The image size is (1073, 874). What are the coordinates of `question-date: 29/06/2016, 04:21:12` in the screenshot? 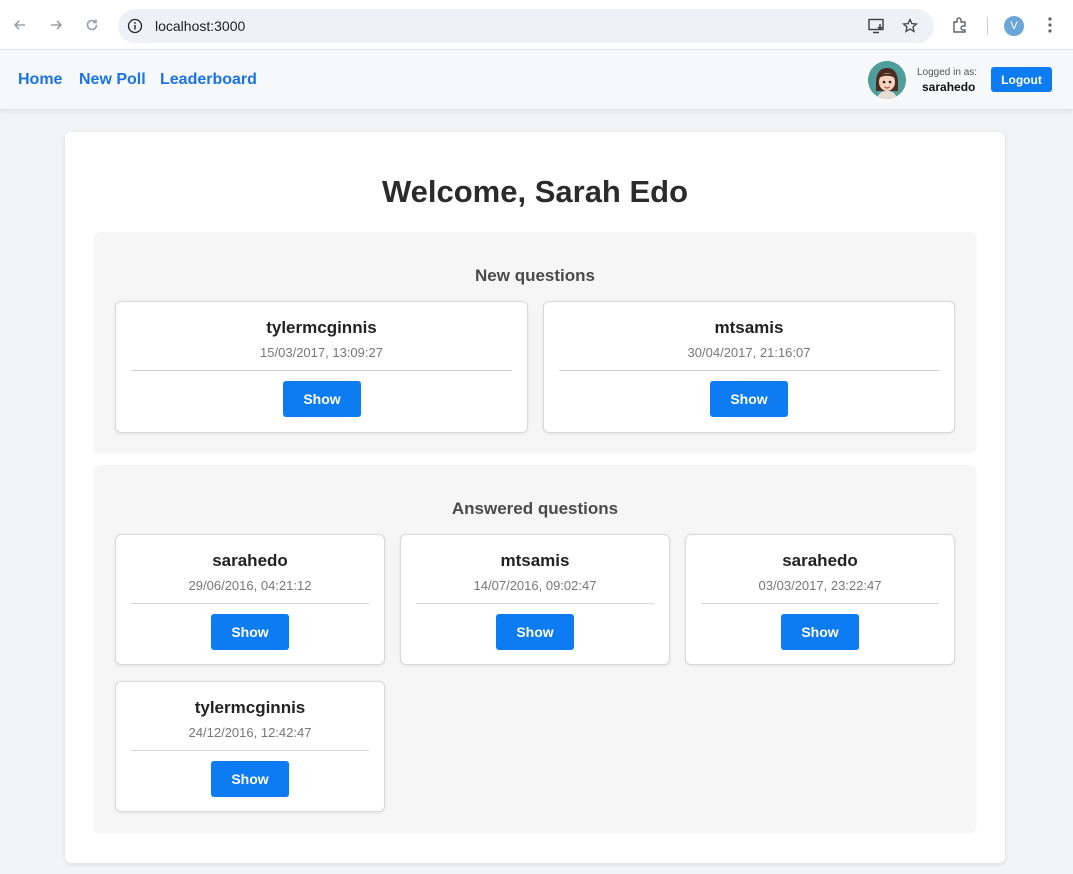 It's located at (250, 585).